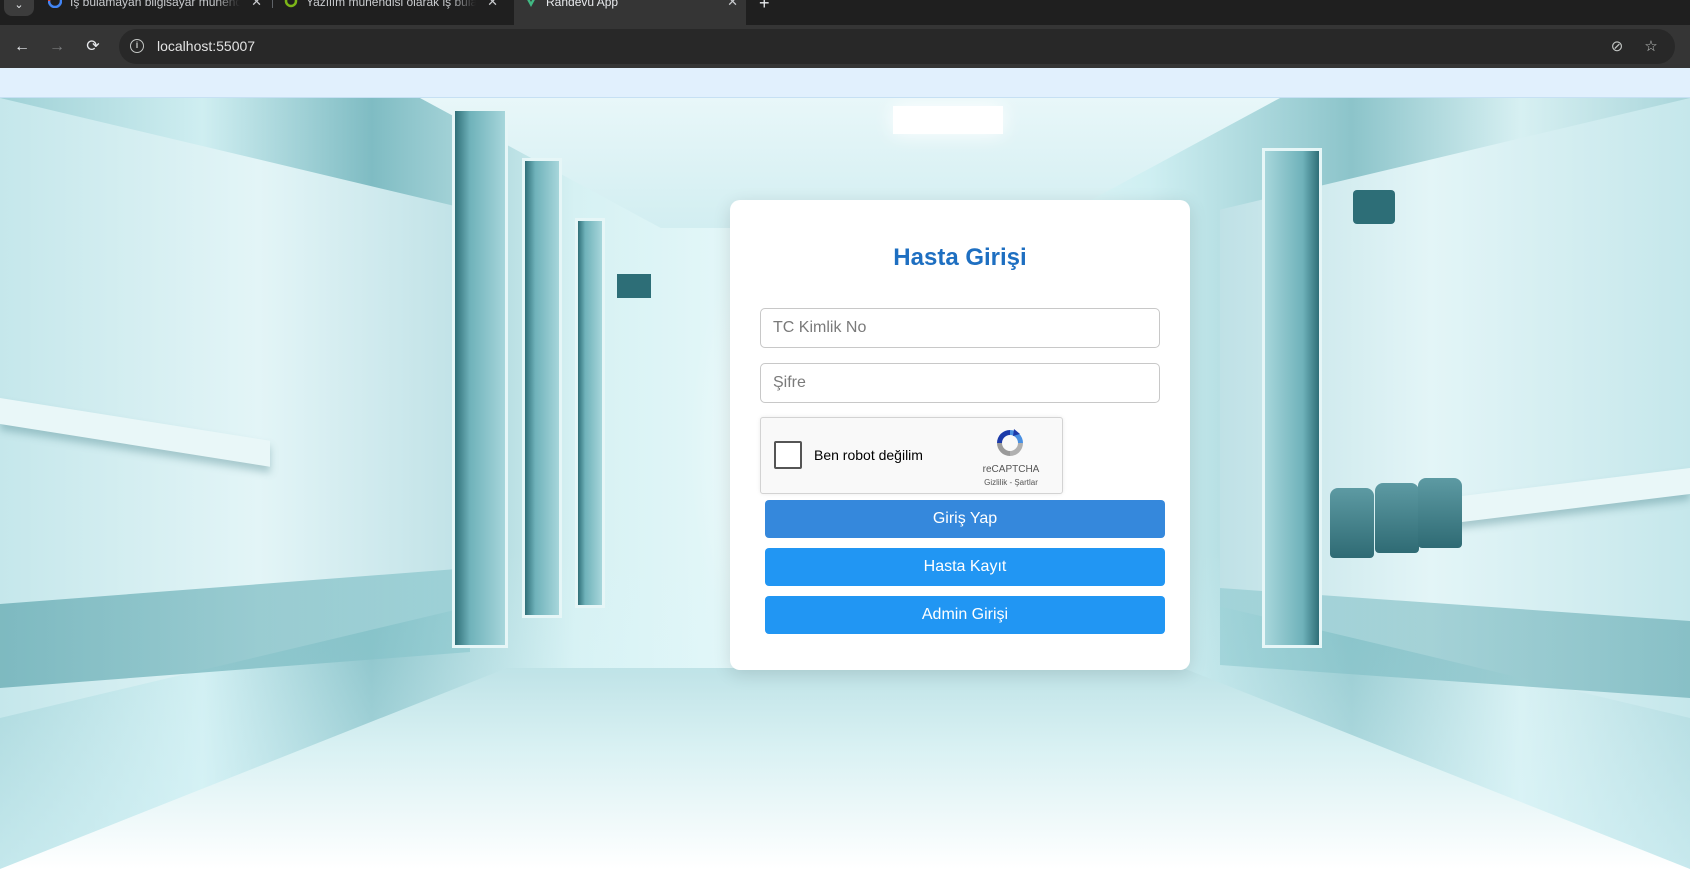 The image size is (1690, 869). Describe the element at coordinates (960, 383) in the screenshot. I see `password-input` at that location.